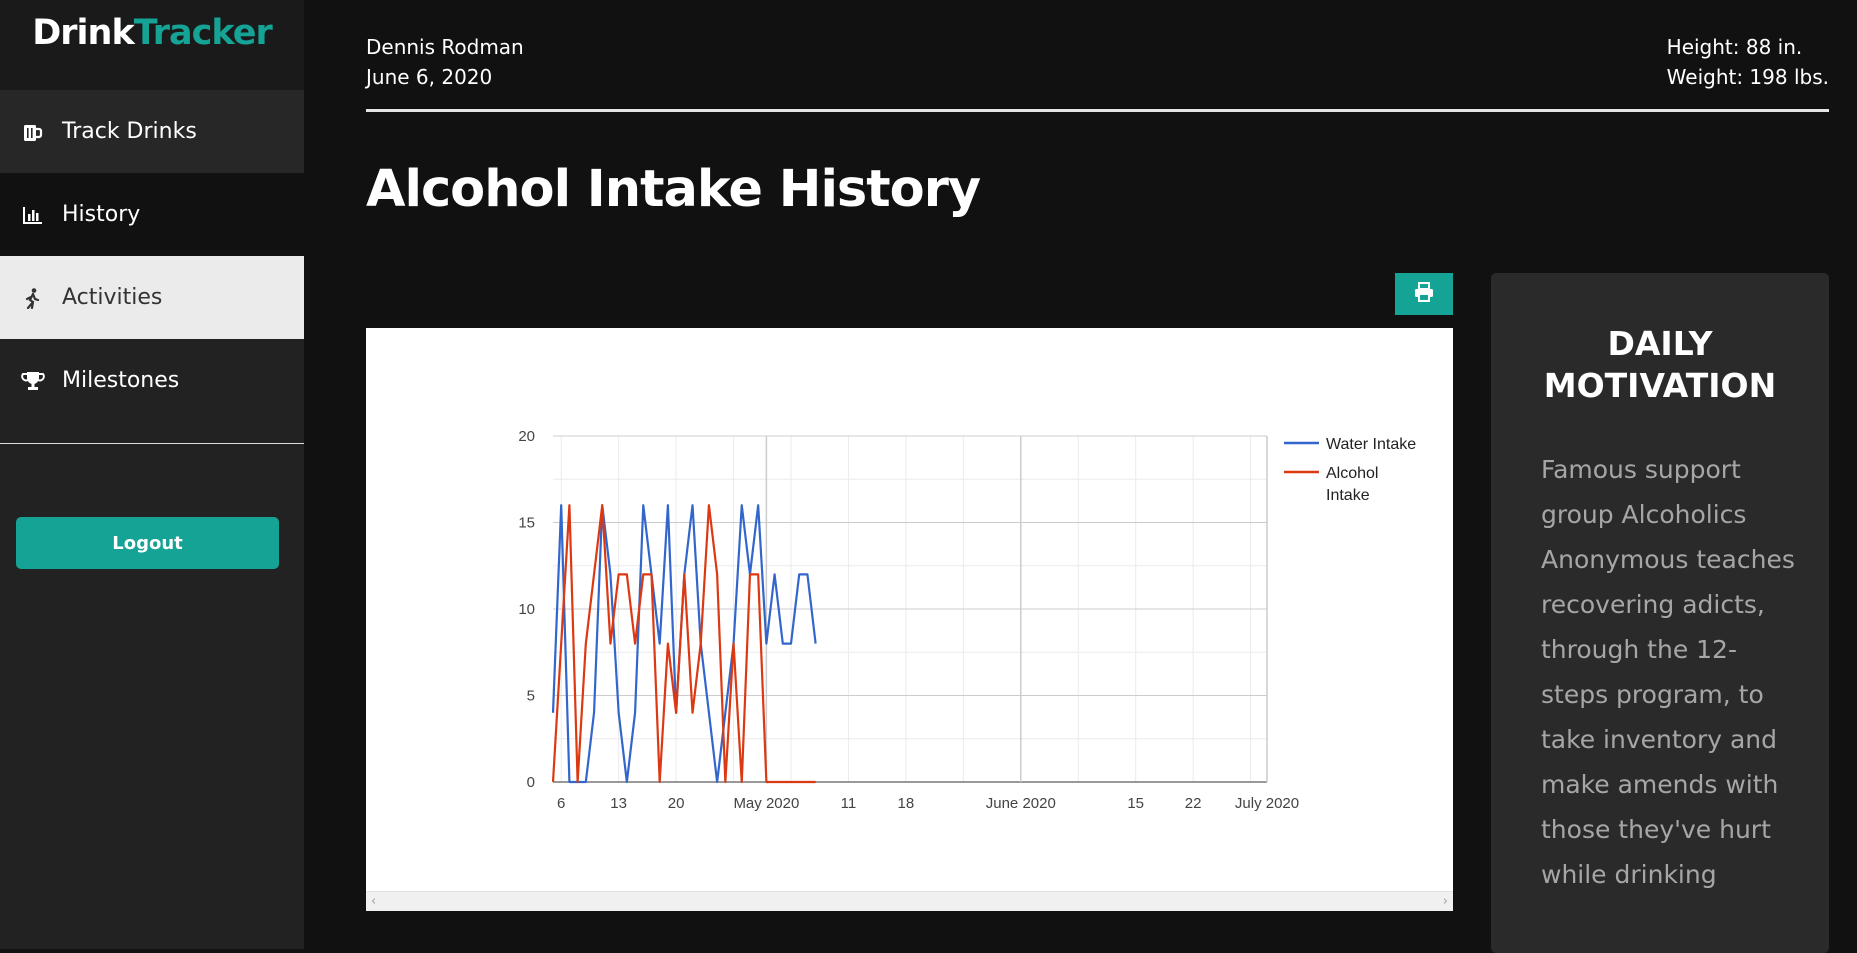 The height and width of the screenshot is (953, 1857). Describe the element at coordinates (1660, 343) in the screenshot. I see `motivation-title-line1: DAILY` at that location.